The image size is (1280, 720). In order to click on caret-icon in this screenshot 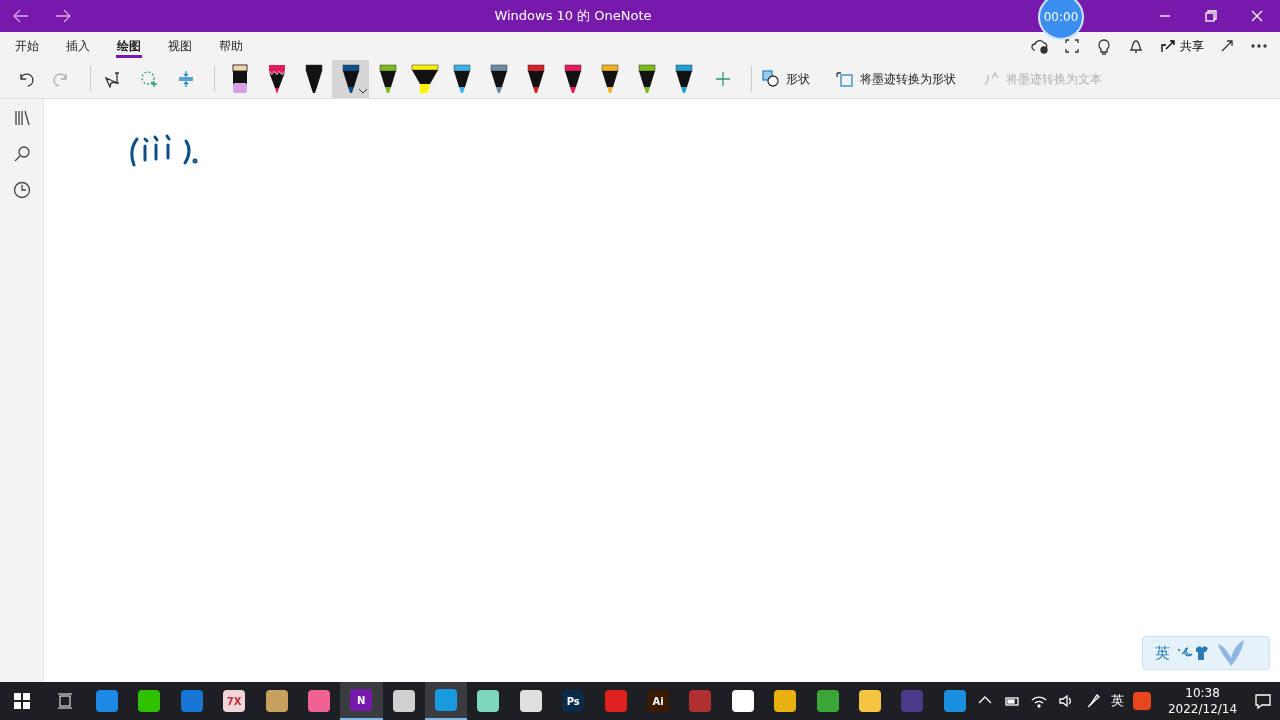, I will do `click(363, 91)`.